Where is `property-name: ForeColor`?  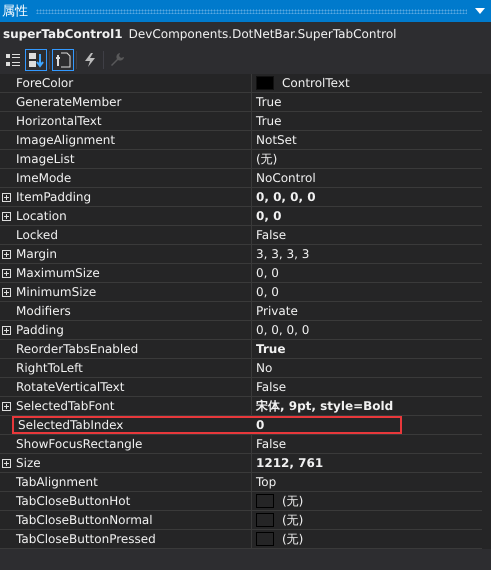
property-name: ForeColor is located at coordinates (45, 83).